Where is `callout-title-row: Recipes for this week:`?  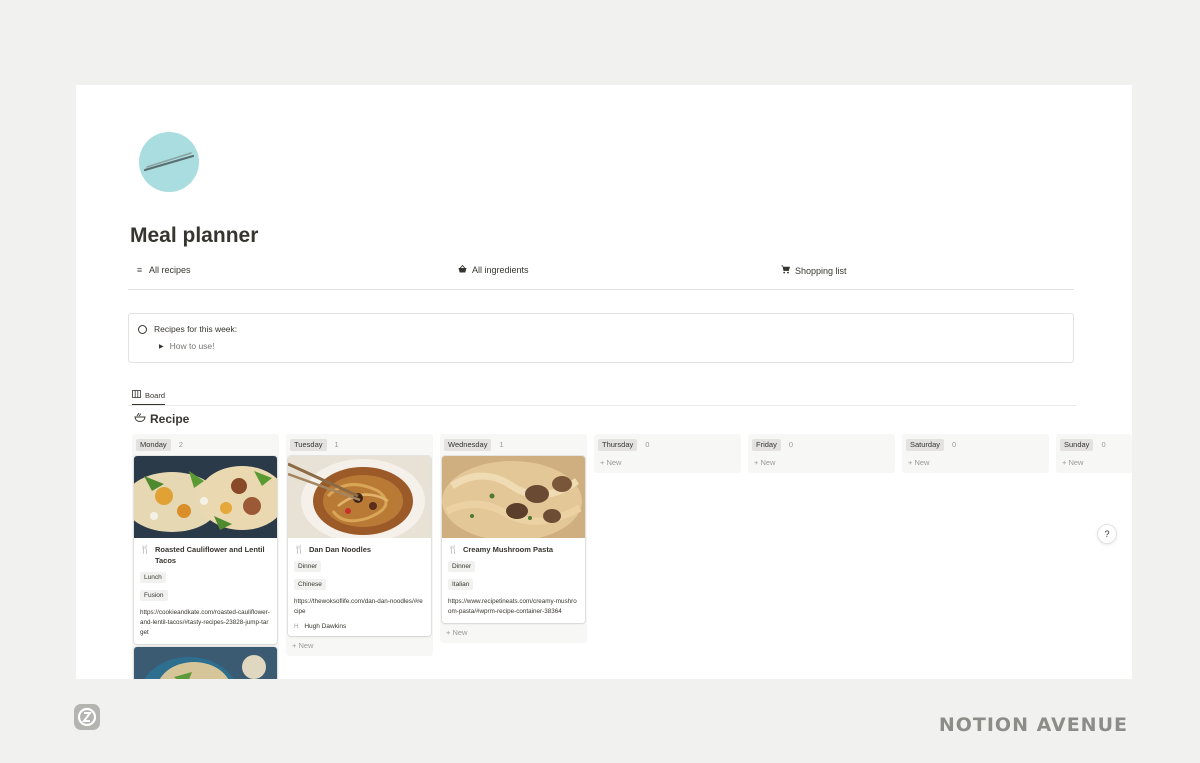
callout-title-row: Recipes for this week: is located at coordinates (187, 329).